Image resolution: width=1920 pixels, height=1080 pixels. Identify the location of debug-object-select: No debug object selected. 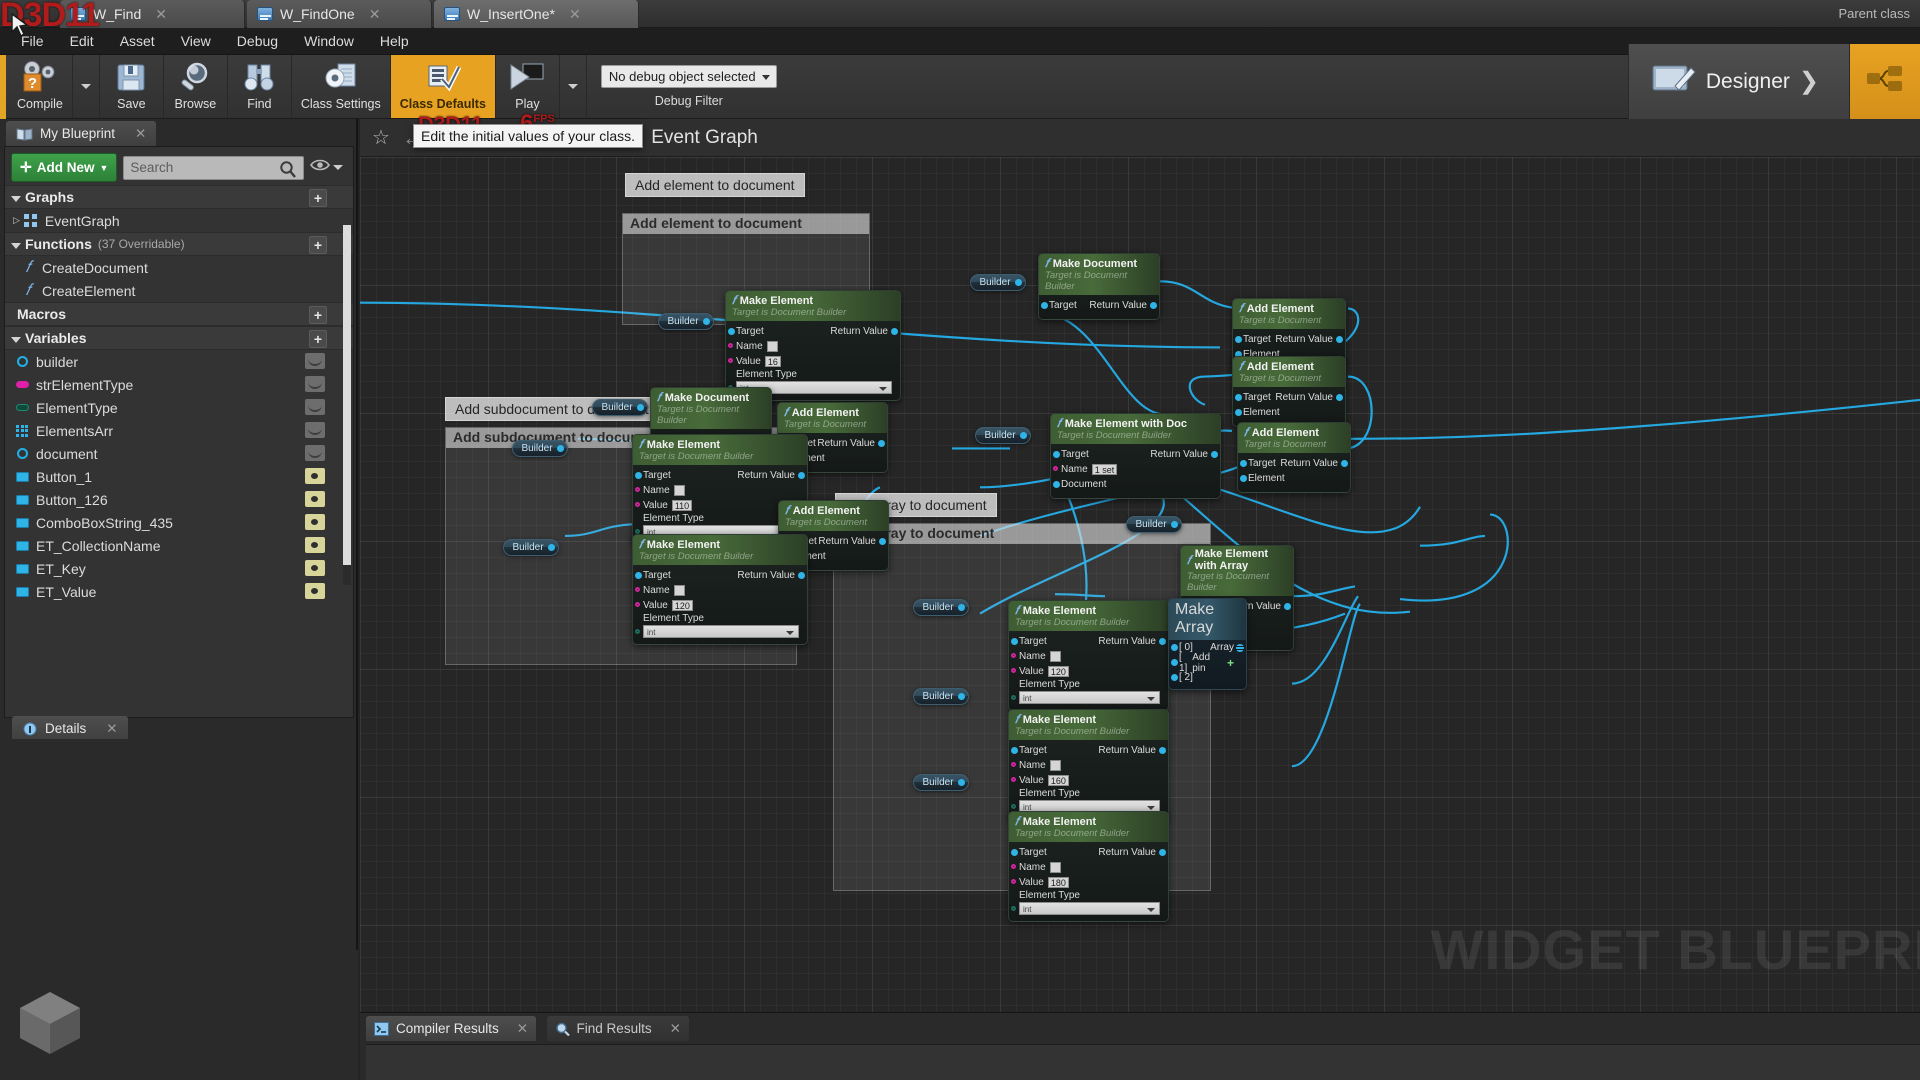
(688, 76).